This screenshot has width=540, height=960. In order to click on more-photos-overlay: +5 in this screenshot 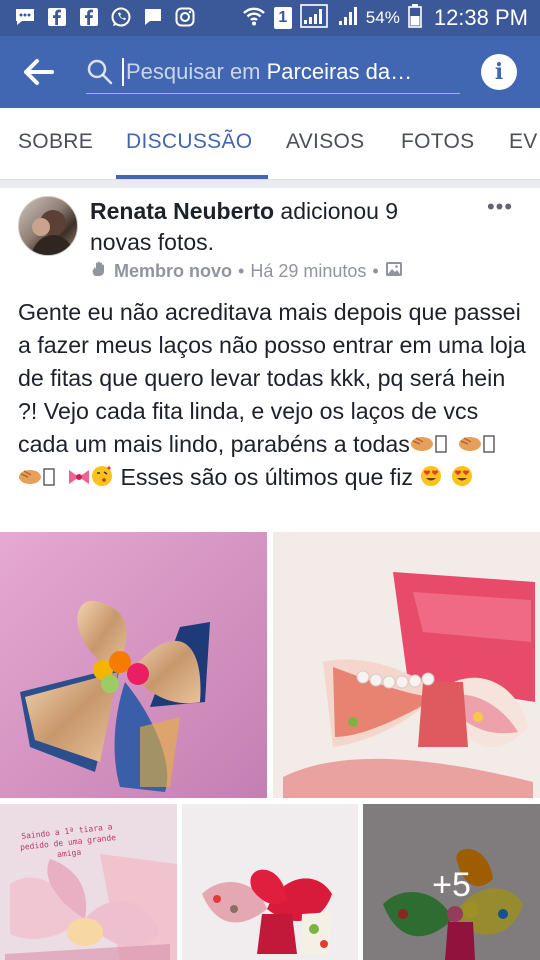, I will do `click(451, 882)`.